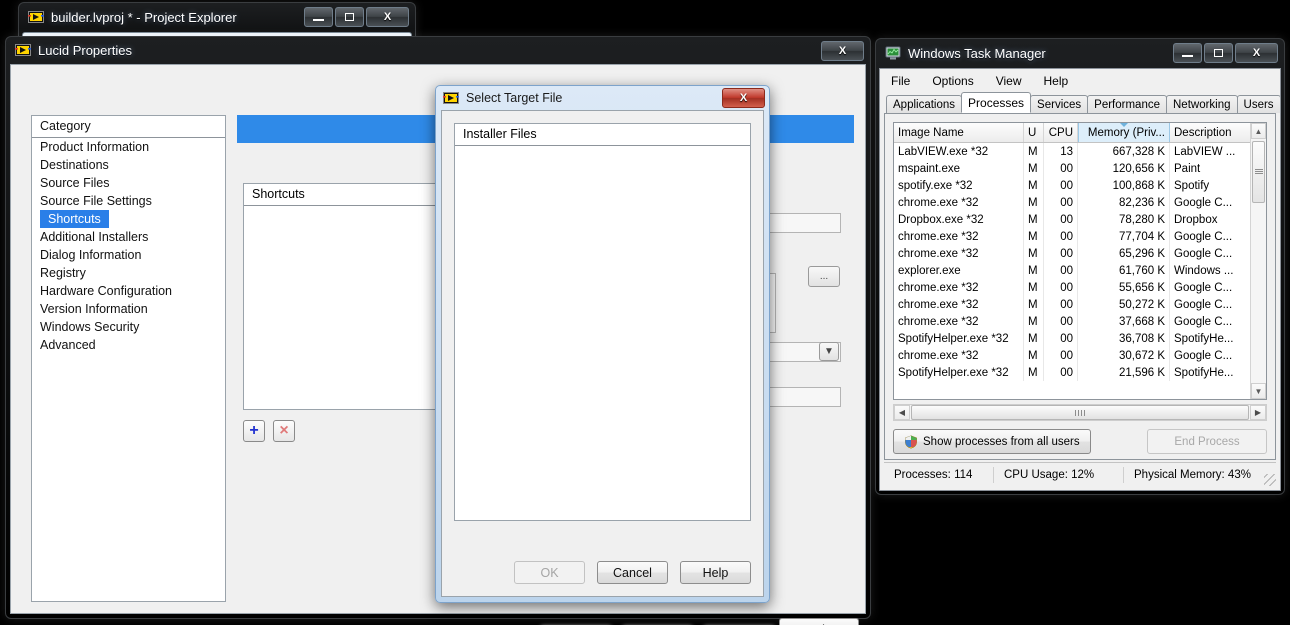 Image resolution: width=1290 pixels, height=625 pixels. I want to click on column-header-user-name: U, so click(1034, 132).